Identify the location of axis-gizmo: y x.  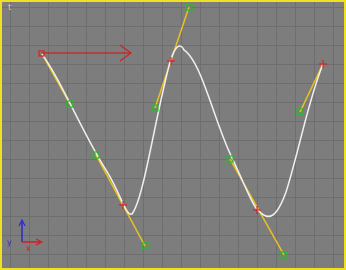
(25, 235).